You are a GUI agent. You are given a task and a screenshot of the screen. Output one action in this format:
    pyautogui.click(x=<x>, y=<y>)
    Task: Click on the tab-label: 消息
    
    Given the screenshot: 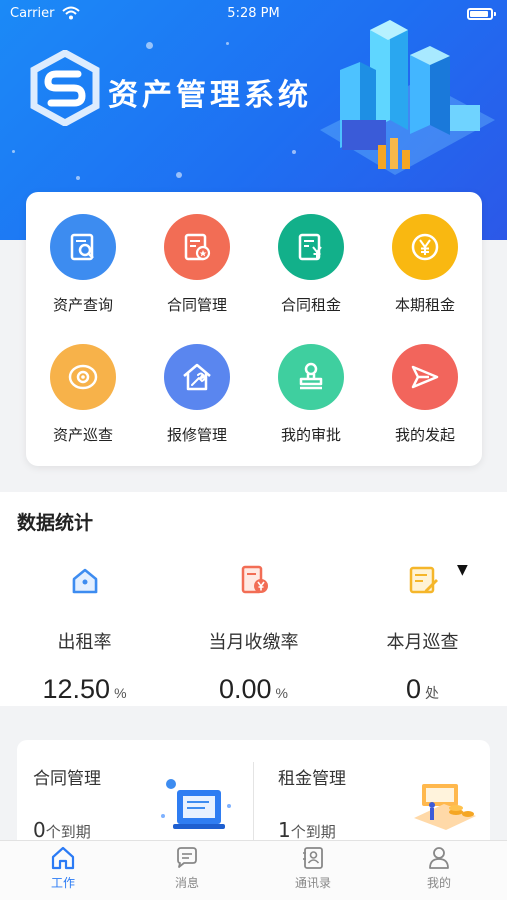 What is the action you would take?
    pyautogui.click(x=186, y=883)
    